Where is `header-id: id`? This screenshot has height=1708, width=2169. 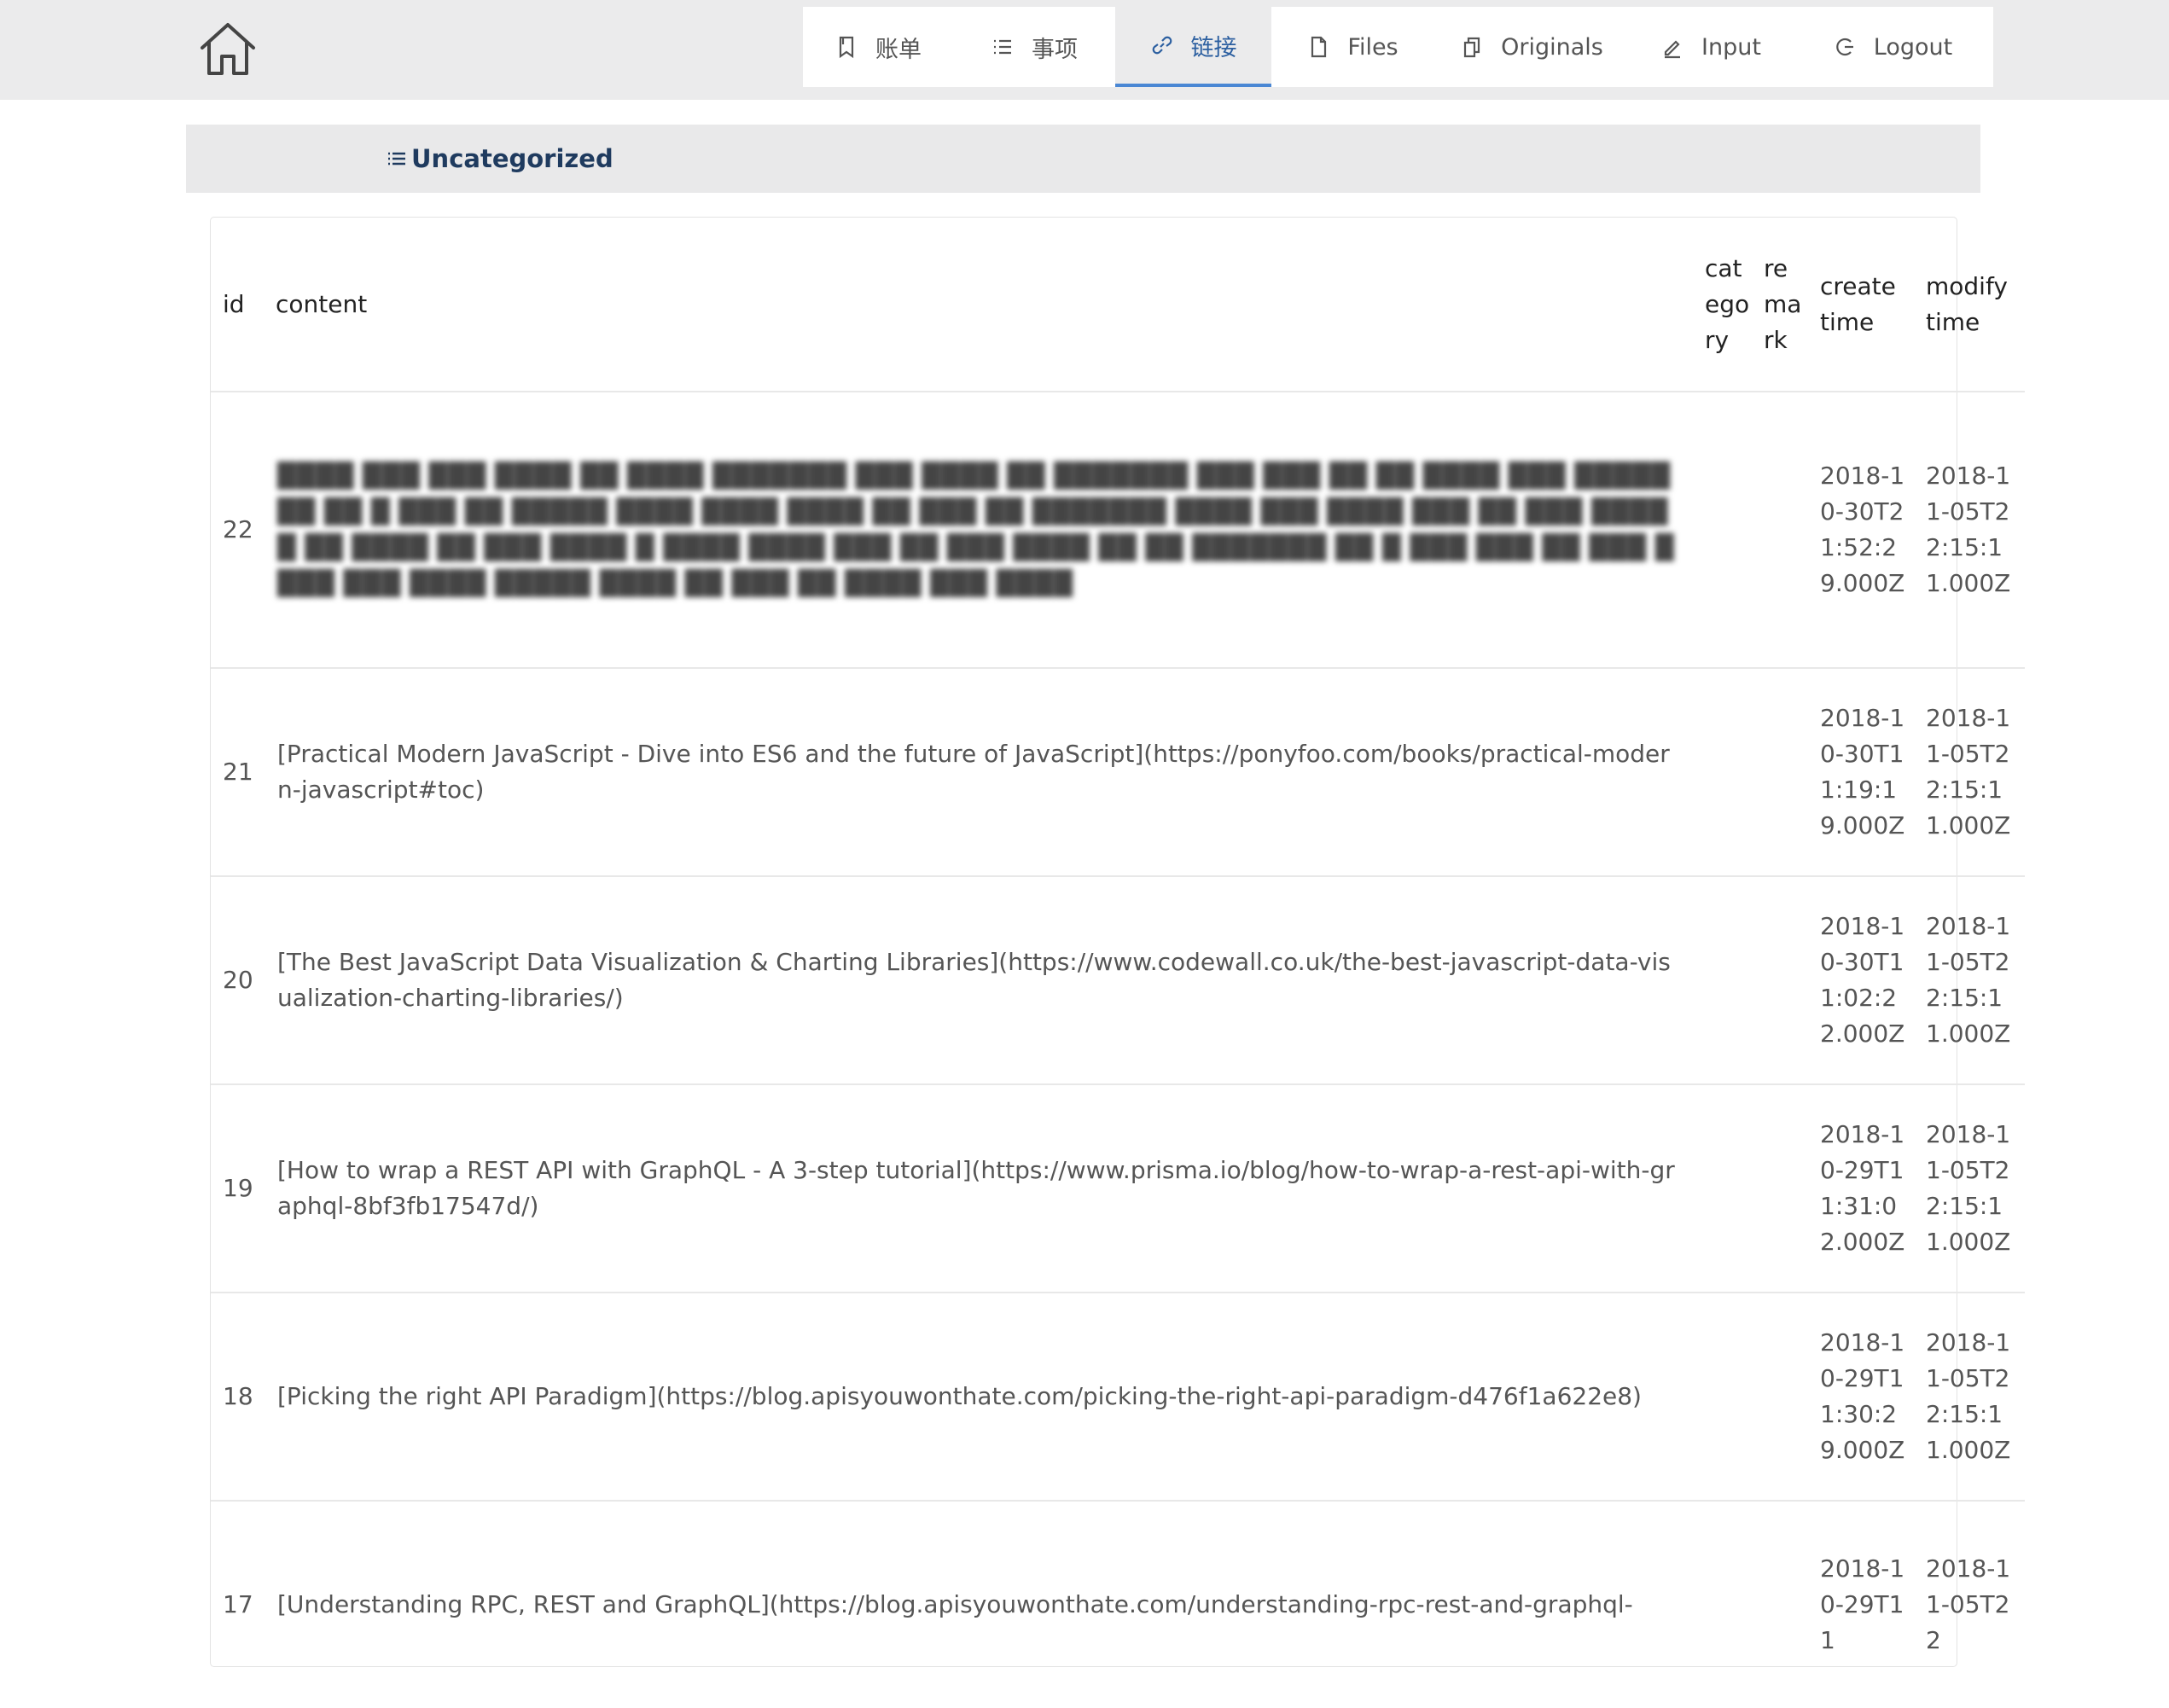 header-id: id is located at coordinates (237, 305).